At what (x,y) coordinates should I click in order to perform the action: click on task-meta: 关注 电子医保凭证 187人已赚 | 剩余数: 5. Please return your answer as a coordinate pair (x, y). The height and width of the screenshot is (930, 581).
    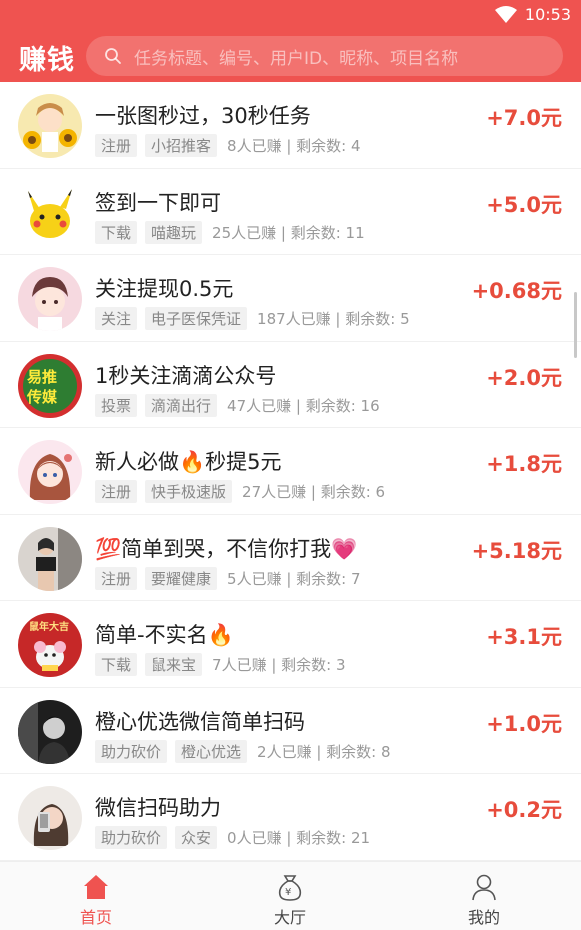
    Looking at the image, I should click on (252, 318).